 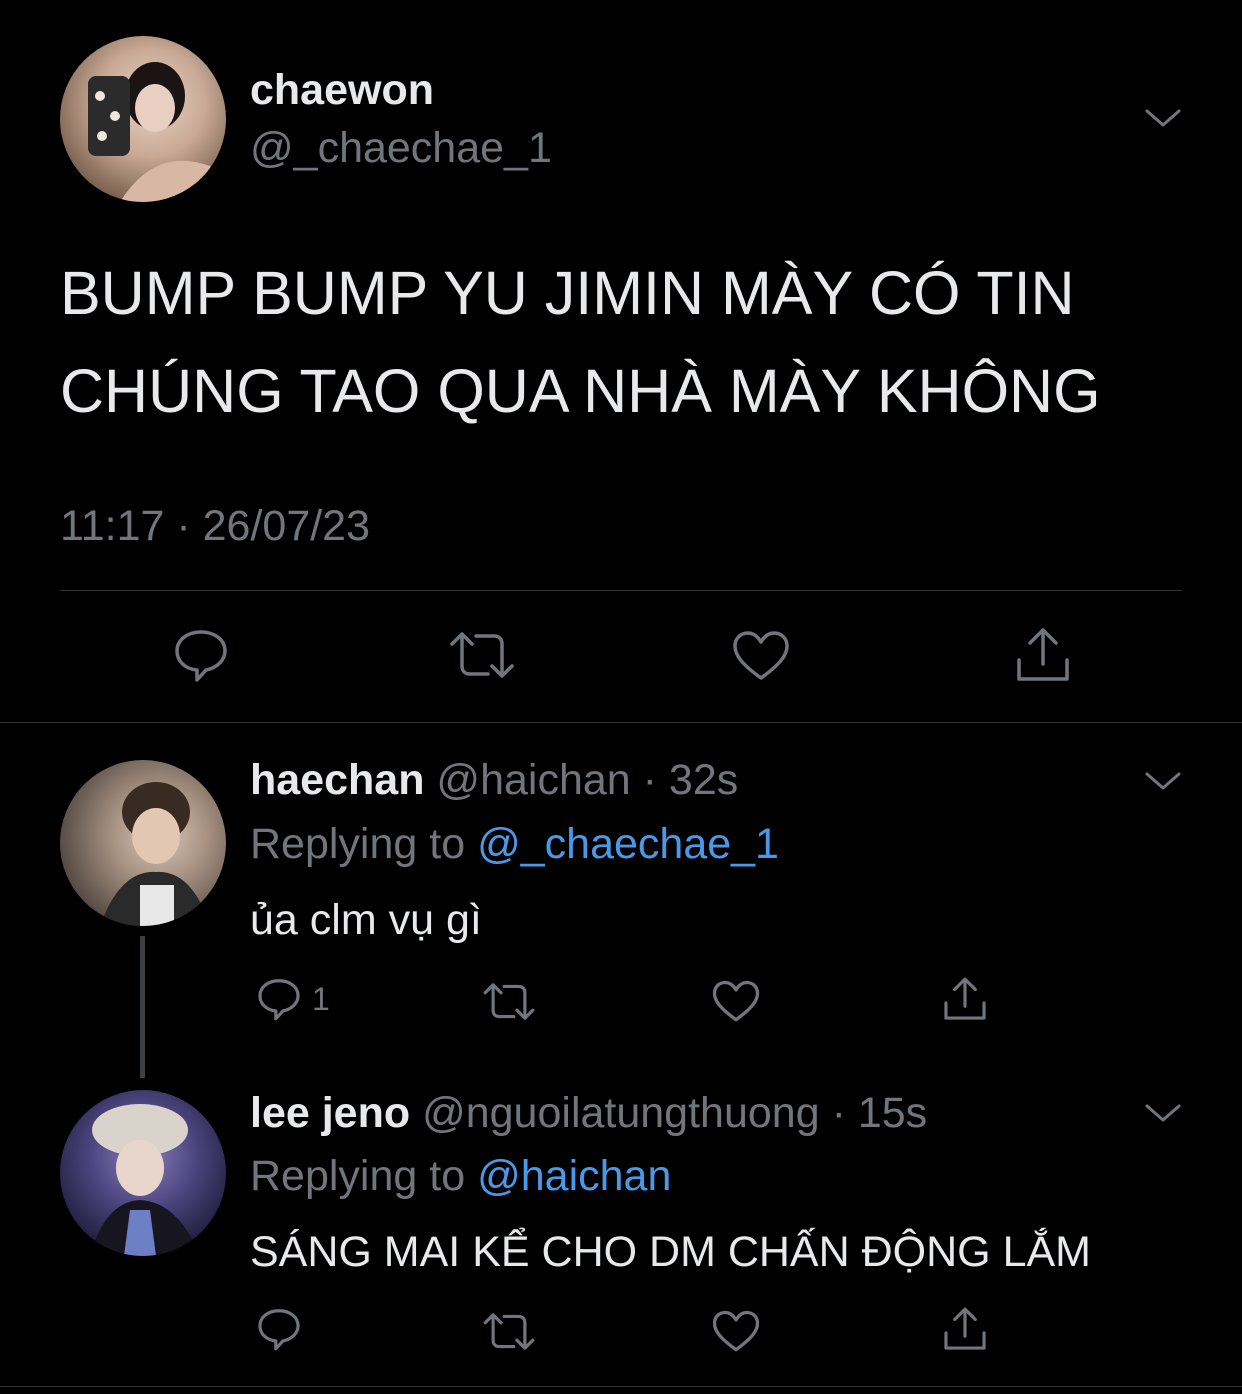 I want to click on avatar-lee-jeno, so click(x=143, y=1173).